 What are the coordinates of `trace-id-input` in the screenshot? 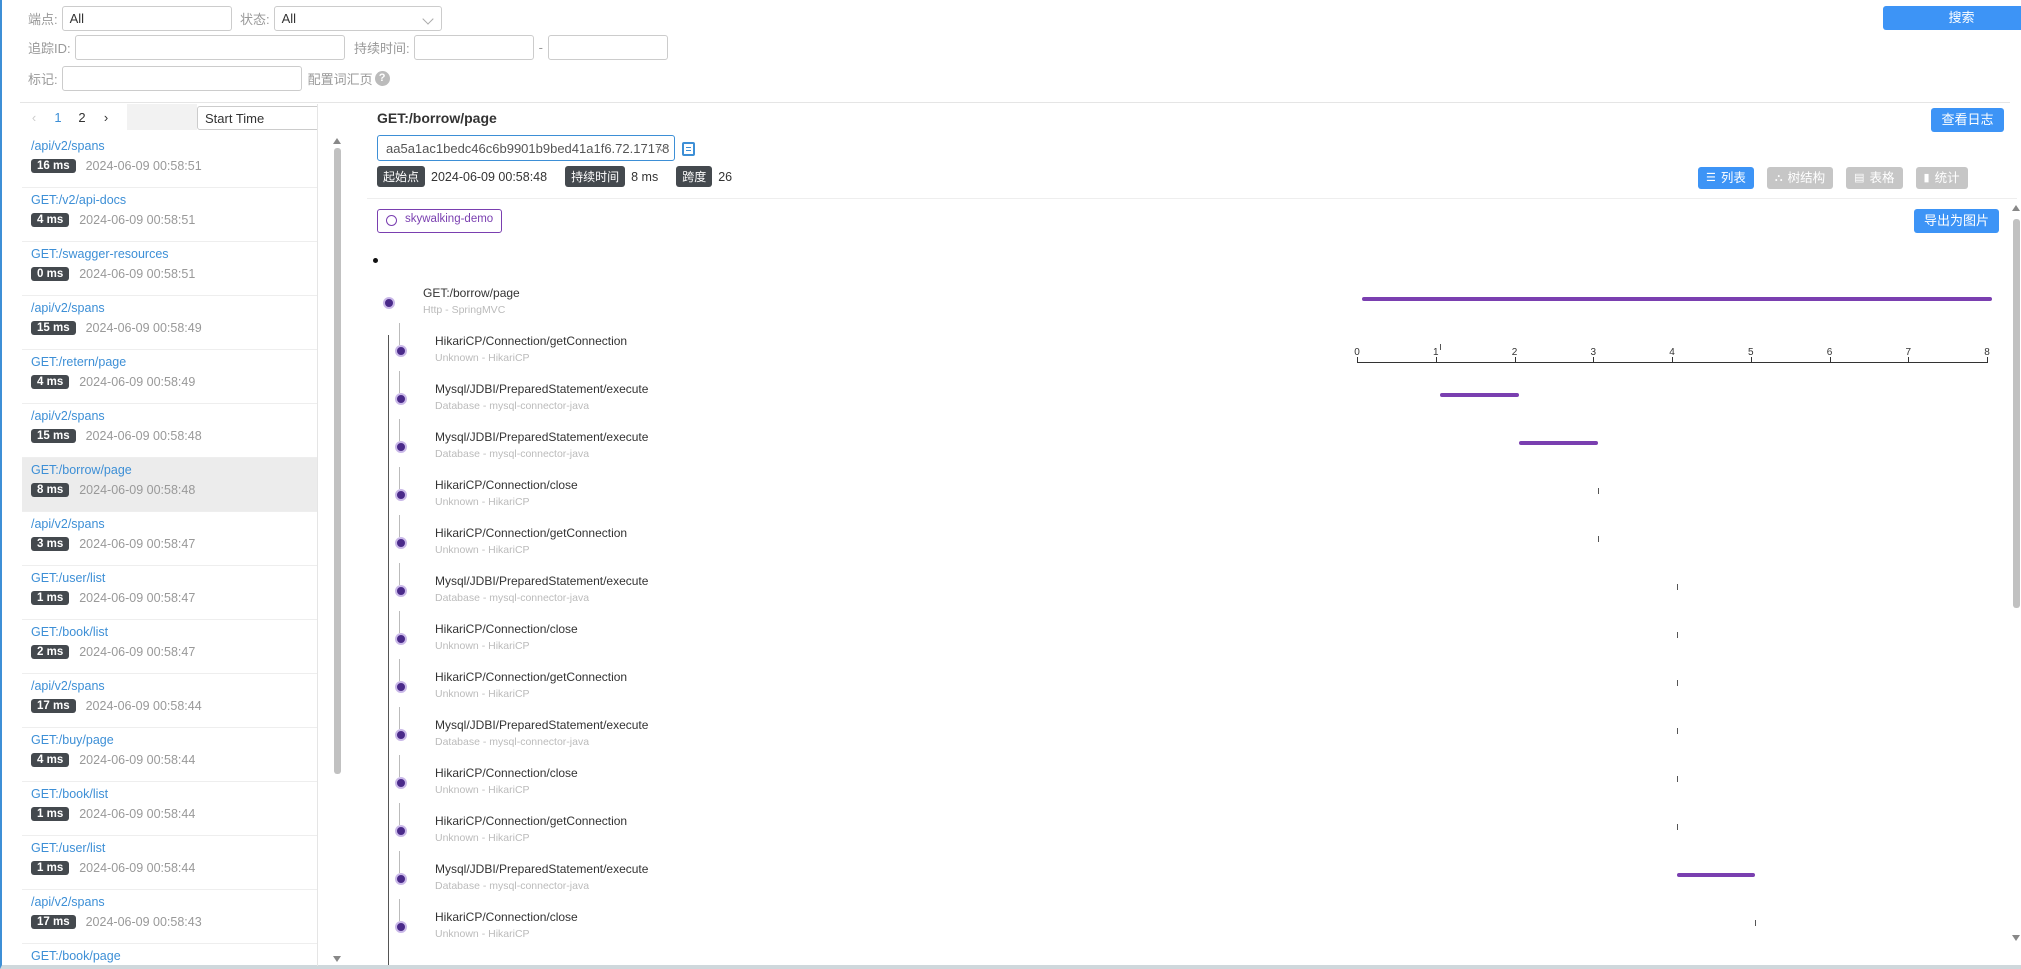 It's located at (209, 47).